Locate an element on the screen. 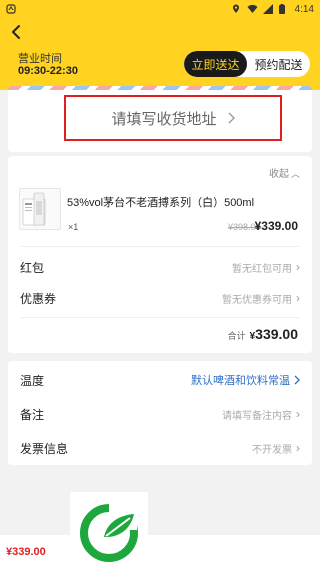  wifi-icon is located at coordinates (252, 9).